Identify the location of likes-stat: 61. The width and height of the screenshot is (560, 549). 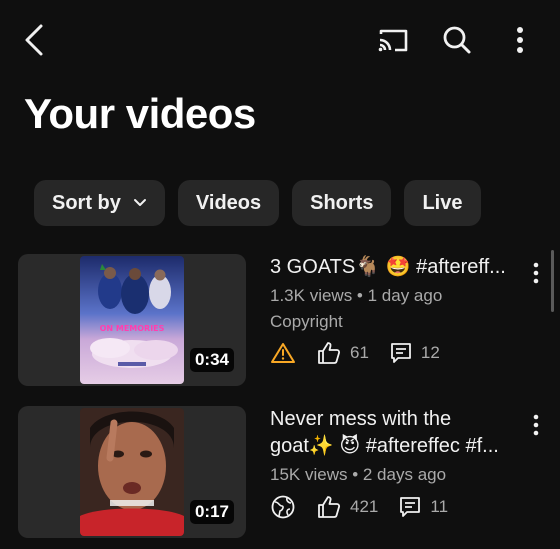
(342, 353).